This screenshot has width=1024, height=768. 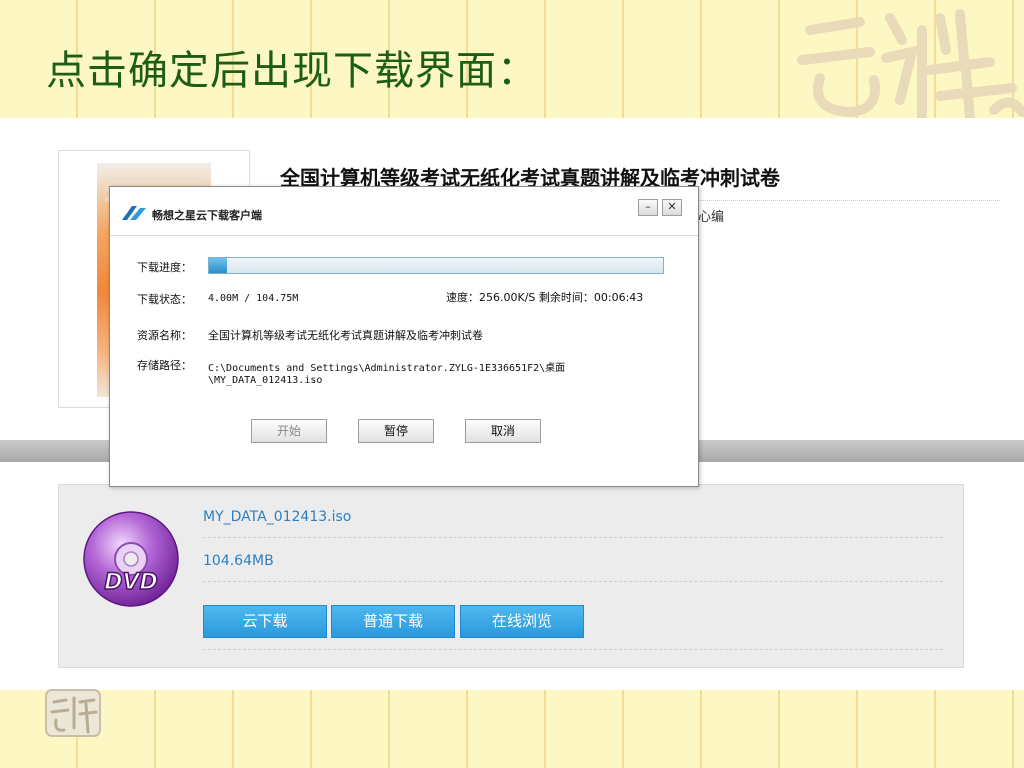 I want to click on resource-value: 全国计算机等级考试无纸化考试真题讲解及临考冲刺试卷, so click(x=345, y=335).